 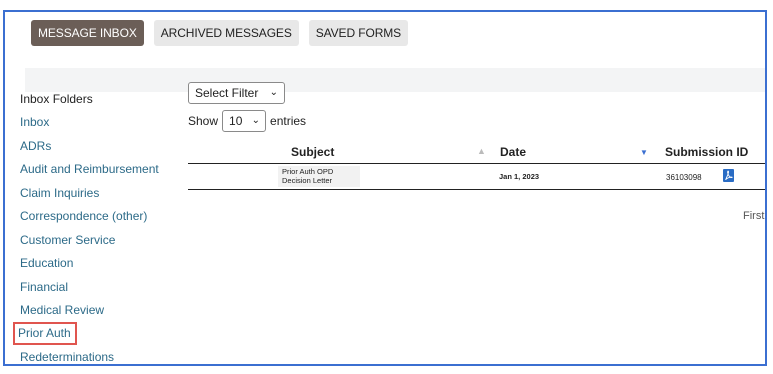 I want to click on column-header-submission-id: Submission ID, so click(x=706, y=152).